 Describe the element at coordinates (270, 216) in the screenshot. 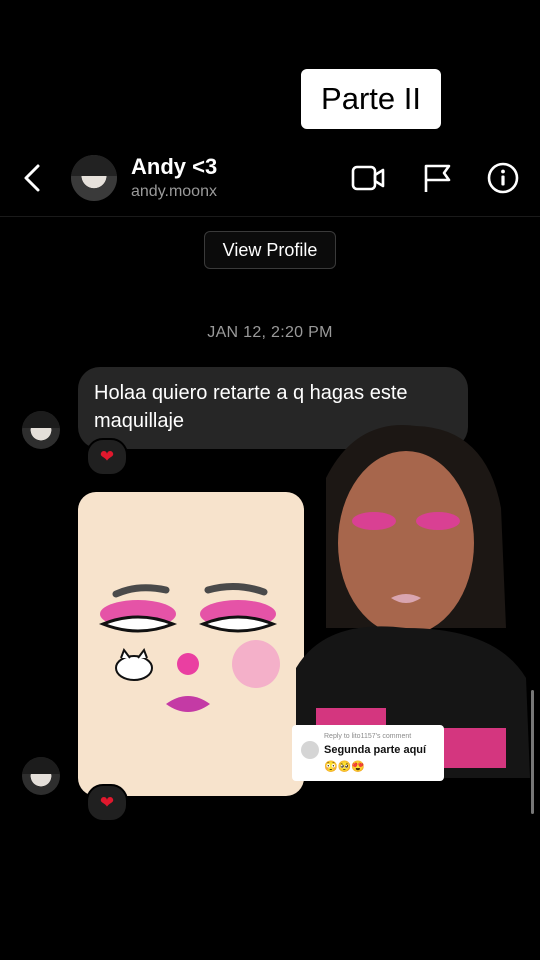

I see `header-divider` at that location.